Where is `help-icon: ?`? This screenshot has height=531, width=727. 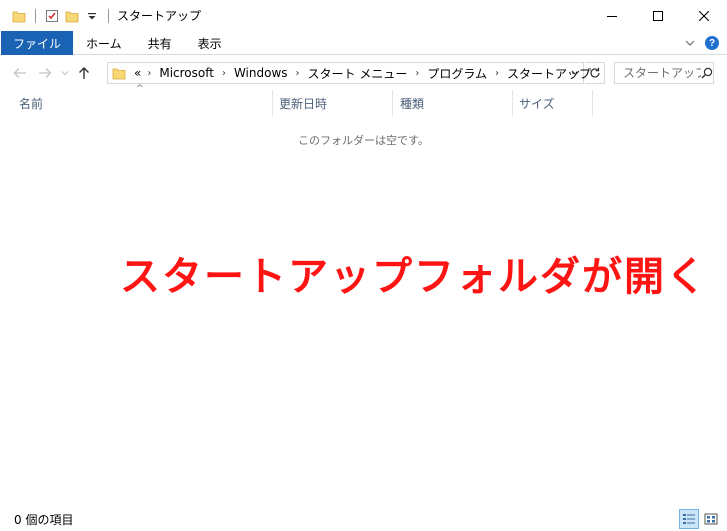 help-icon: ? is located at coordinates (712, 43).